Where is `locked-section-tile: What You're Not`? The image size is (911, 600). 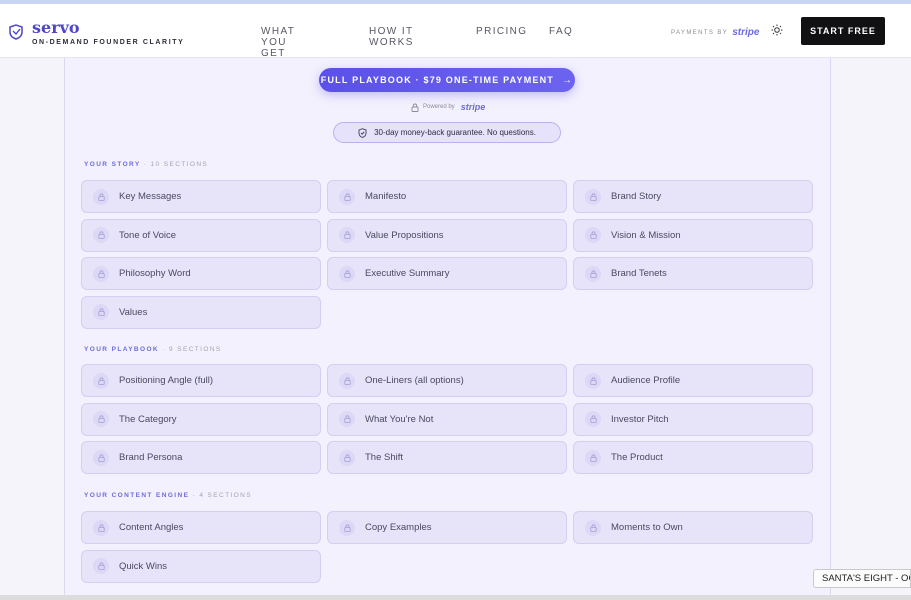 locked-section-tile: What You're Not is located at coordinates (447, 419).